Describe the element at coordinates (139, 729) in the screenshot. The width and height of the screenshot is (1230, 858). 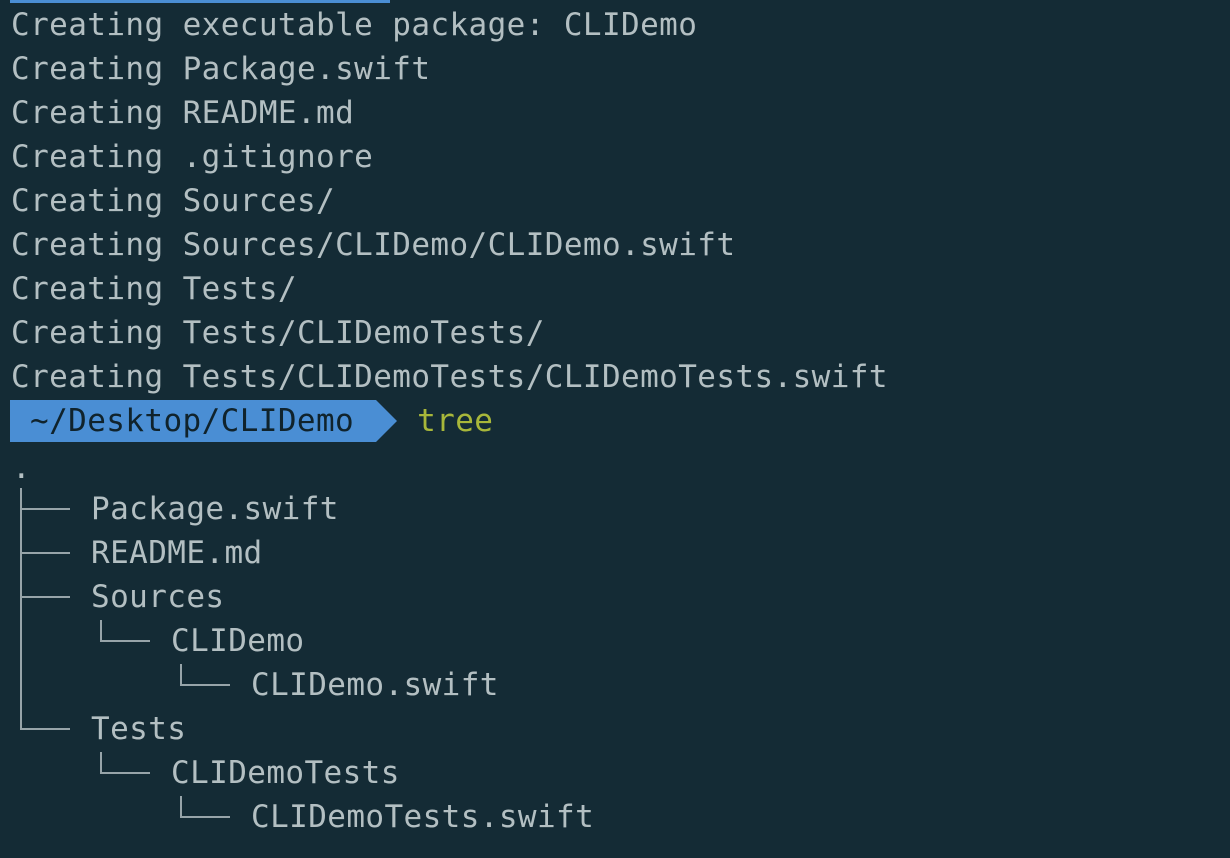
I see `tree-entry-folder: Tests` at that location.